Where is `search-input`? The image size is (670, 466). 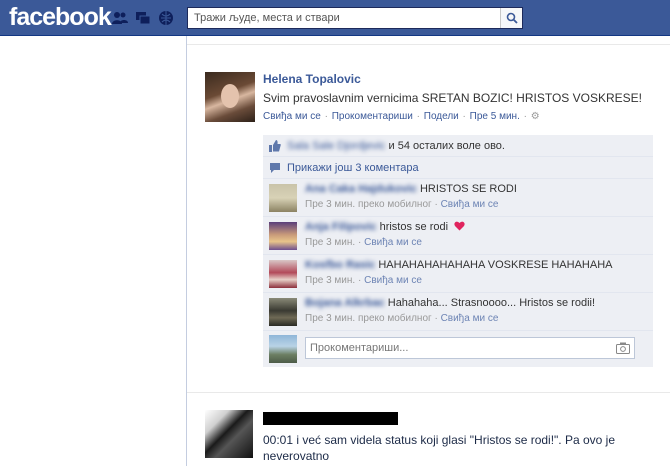
search-input is located at coordinates (343, 18).